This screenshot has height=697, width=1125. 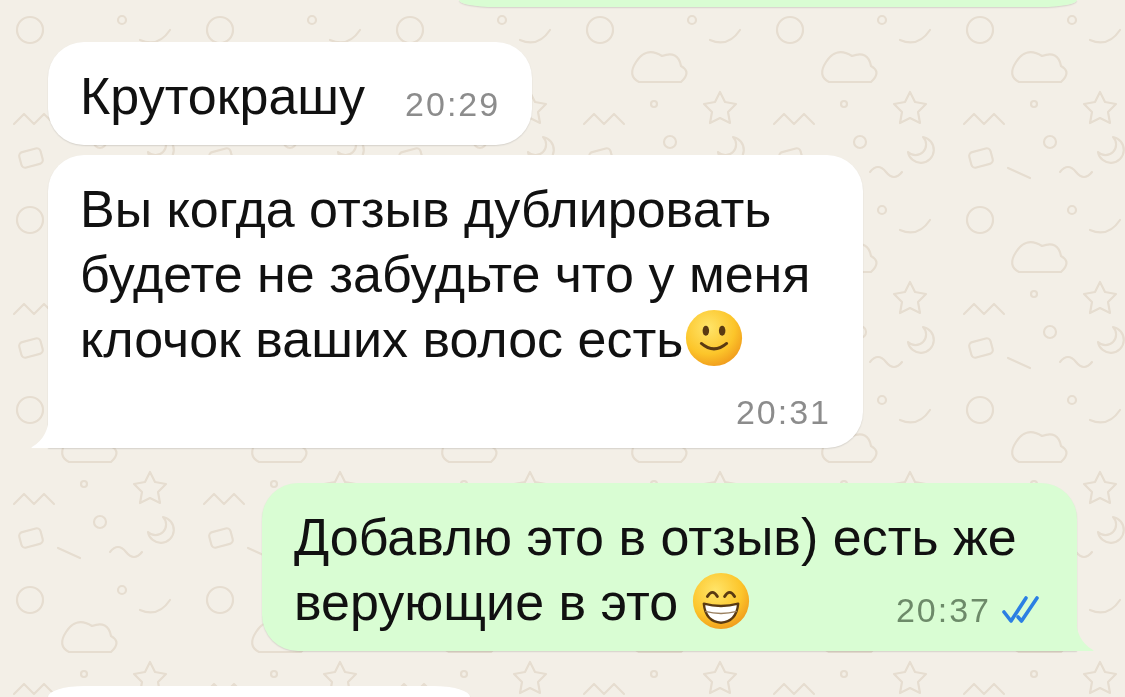 What do you see at coordinates (721, 601) in the screenshot?
I see `grinning-face-icon` at bounding box center [721, 601].